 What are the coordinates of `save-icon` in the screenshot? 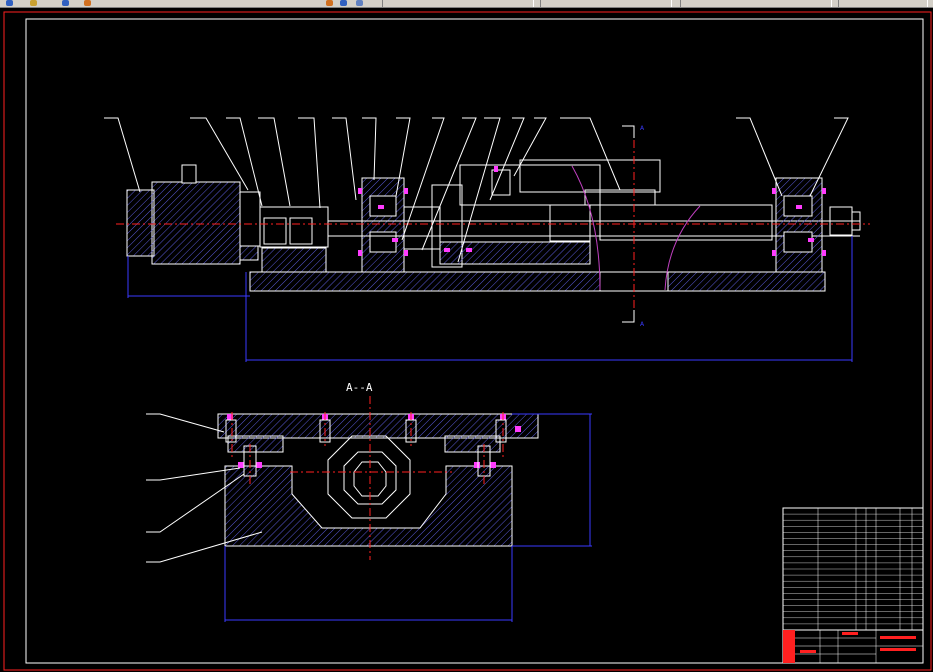 It's located at (65, 3).